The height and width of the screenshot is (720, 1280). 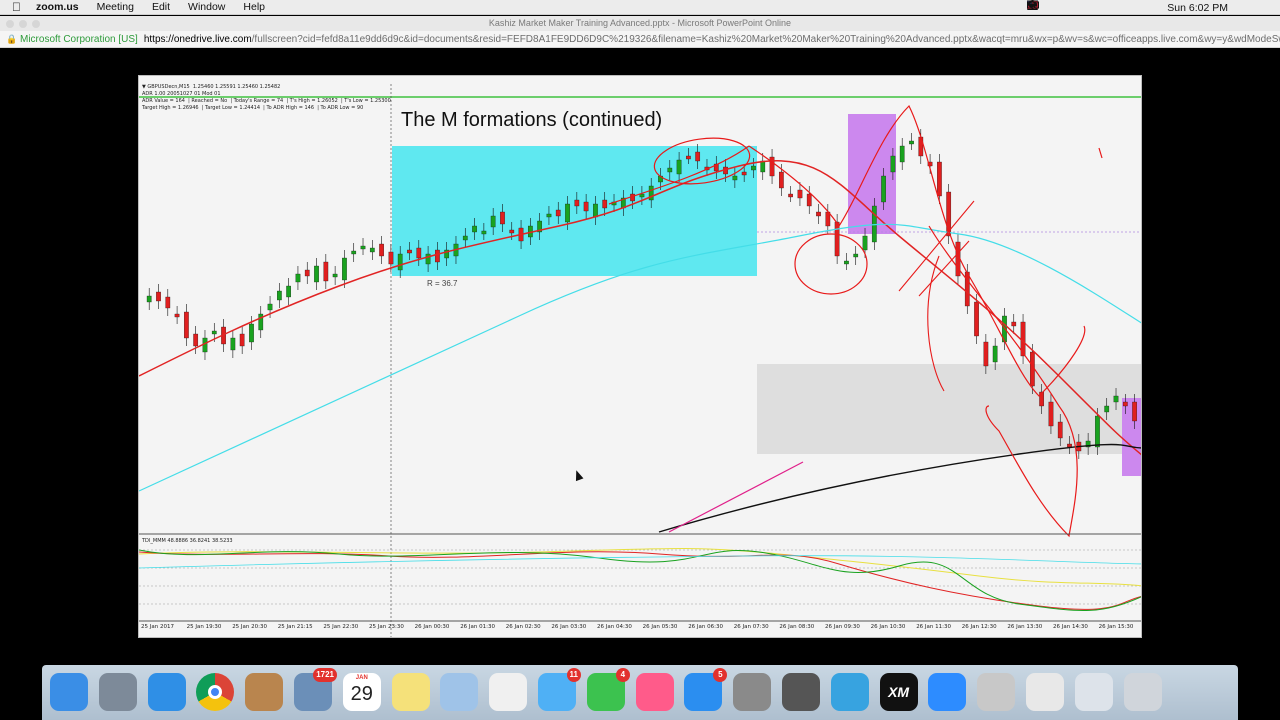 I want to click on time-label: 26 Jan 05:30, so click(x=660, y=627).